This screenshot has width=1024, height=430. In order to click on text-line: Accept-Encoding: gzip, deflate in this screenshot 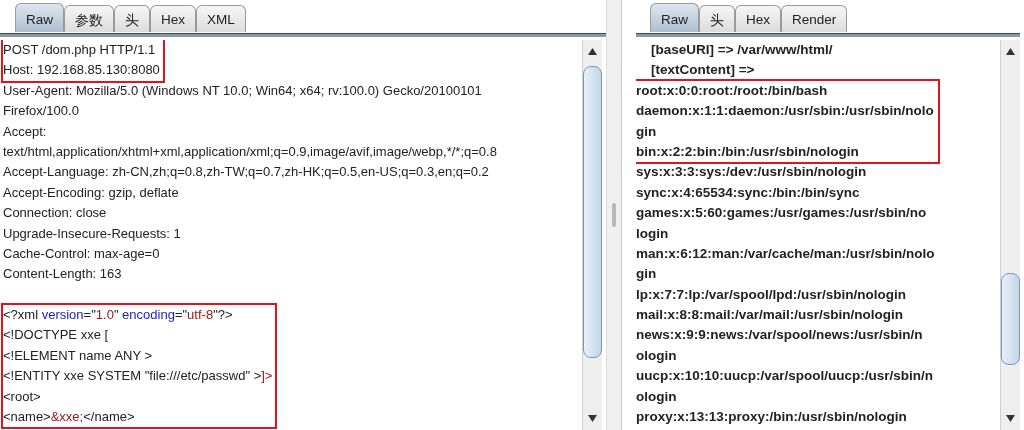, I will do `click(91, 192)`.